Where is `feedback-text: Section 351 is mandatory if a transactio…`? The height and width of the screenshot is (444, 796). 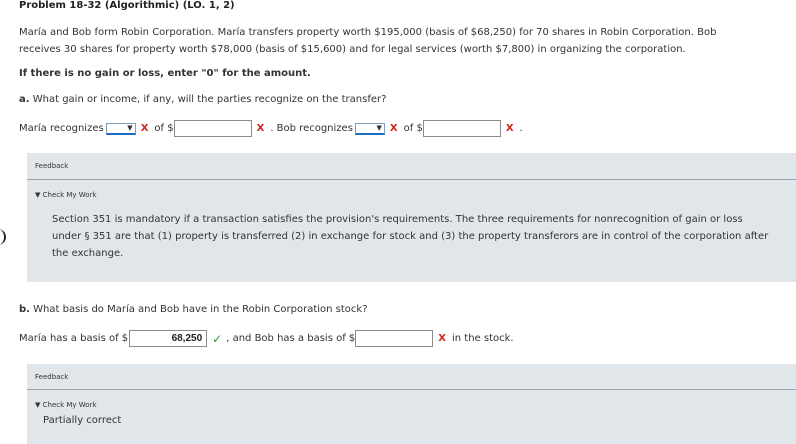
feedback-text: Section 351 is mandatory if a transactio… is located at coordinates (410, 236).